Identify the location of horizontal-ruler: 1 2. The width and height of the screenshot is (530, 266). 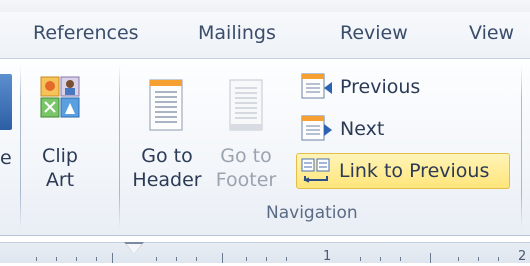
(265, 251).